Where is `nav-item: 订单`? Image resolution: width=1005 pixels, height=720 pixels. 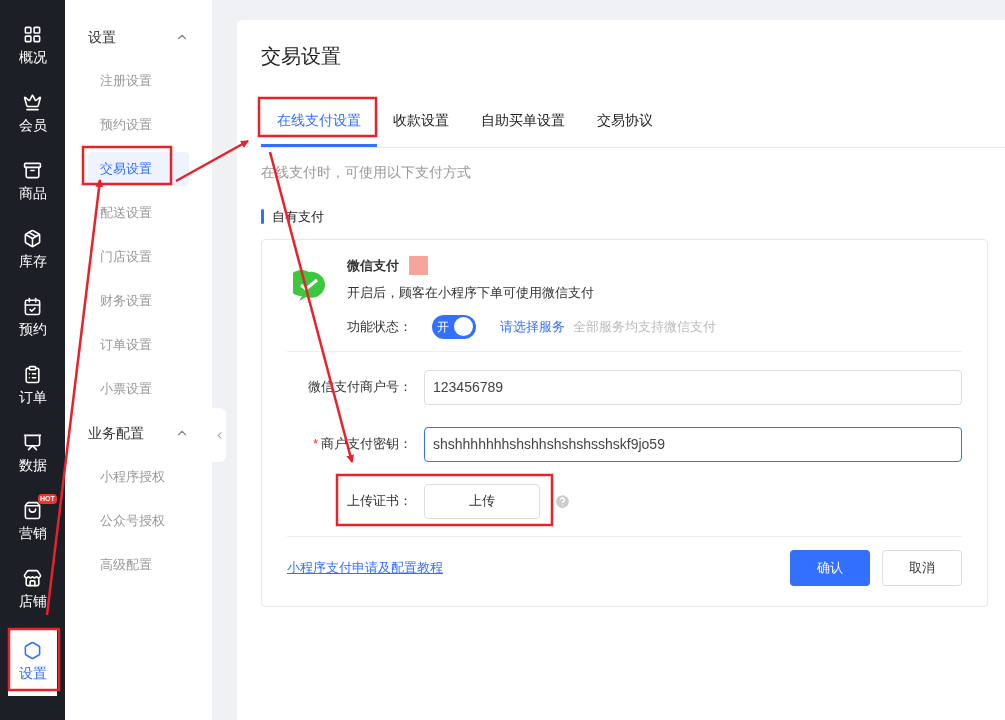
nav-item: 订单 is located at coordinates (32, 386).